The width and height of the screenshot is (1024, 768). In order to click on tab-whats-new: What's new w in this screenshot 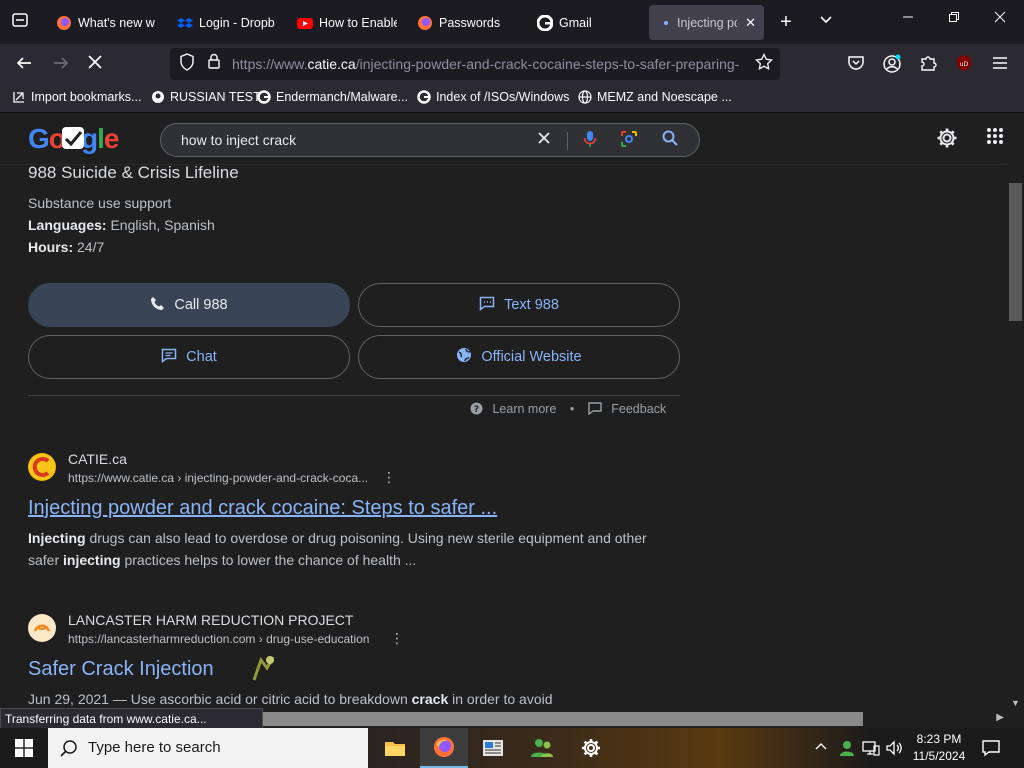, I will do `click(106, 22)`.